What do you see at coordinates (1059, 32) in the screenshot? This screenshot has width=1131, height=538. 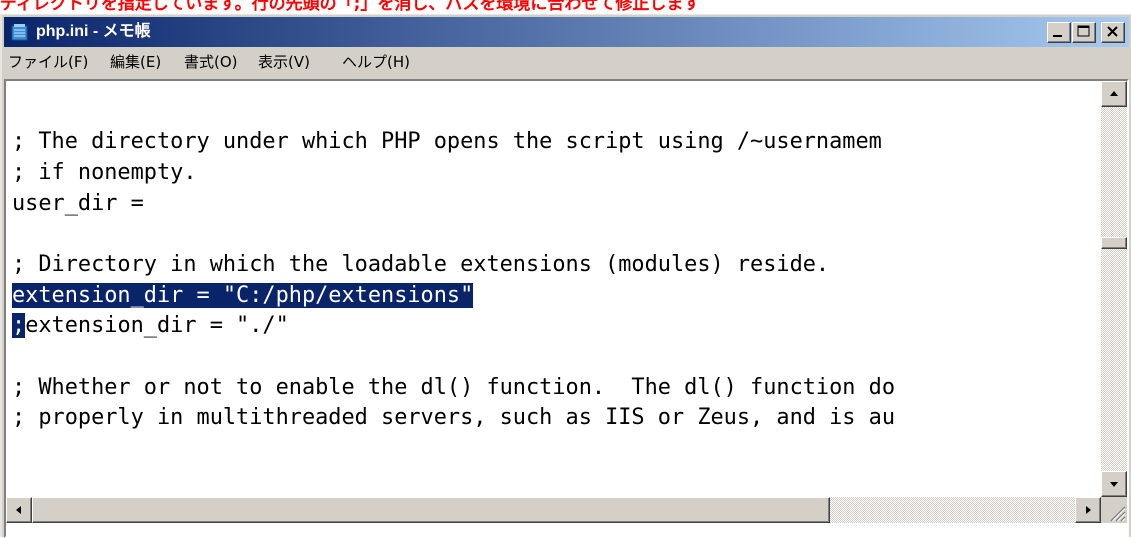 I see `minimize-button` at bounding box center [1059, 32].